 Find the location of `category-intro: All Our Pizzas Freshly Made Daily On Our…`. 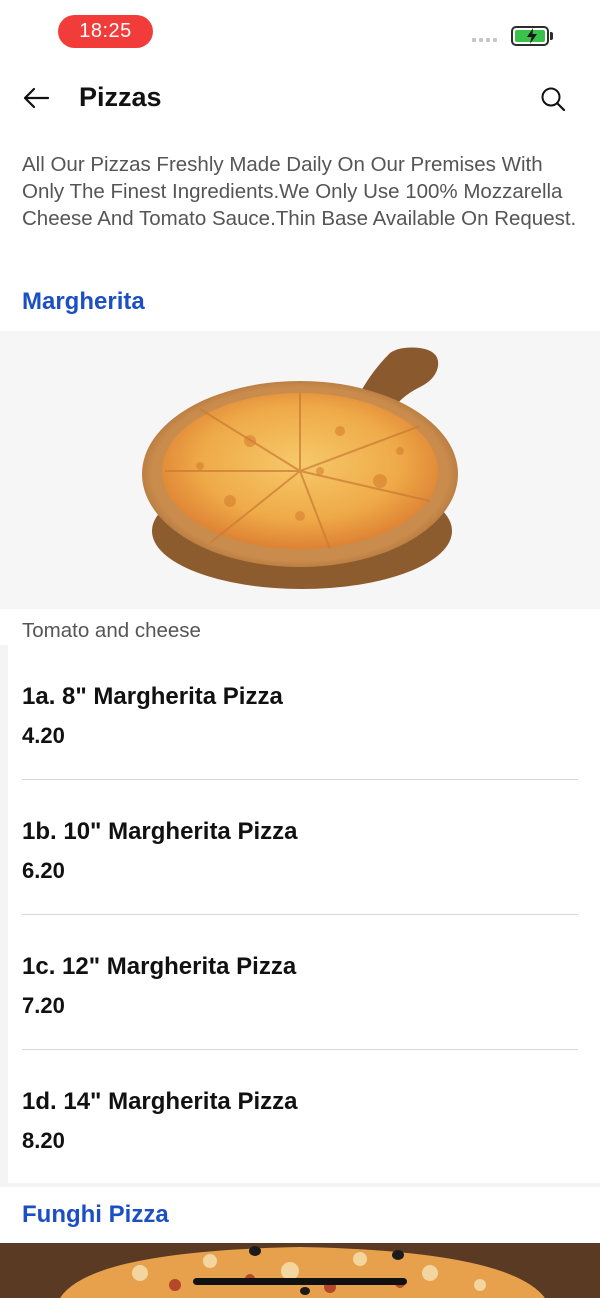

category-intro: All Our Pizzas Freshly Made Daily On Our… is located at coordinates (299, 191).